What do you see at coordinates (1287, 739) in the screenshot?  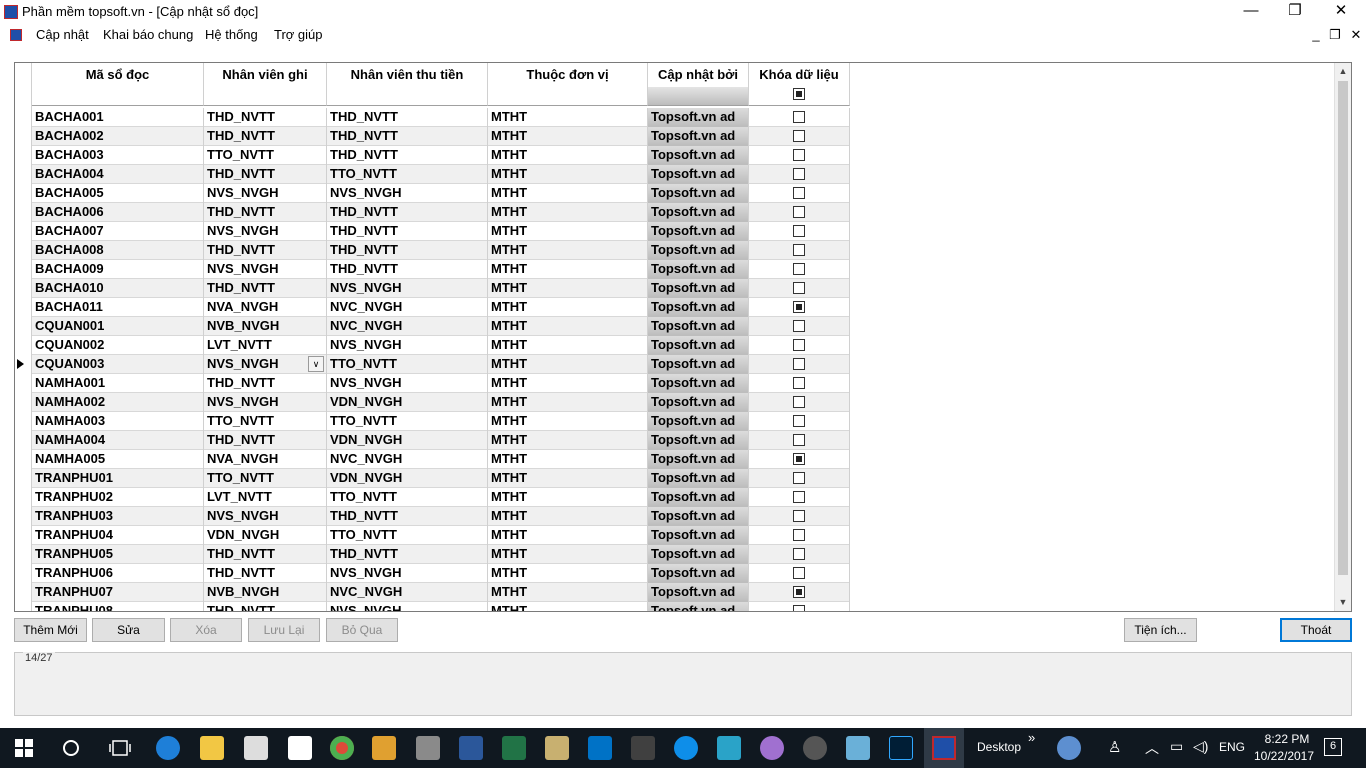 I see `clock-time: 8:22 PM` at bounding box center [1287, 739].